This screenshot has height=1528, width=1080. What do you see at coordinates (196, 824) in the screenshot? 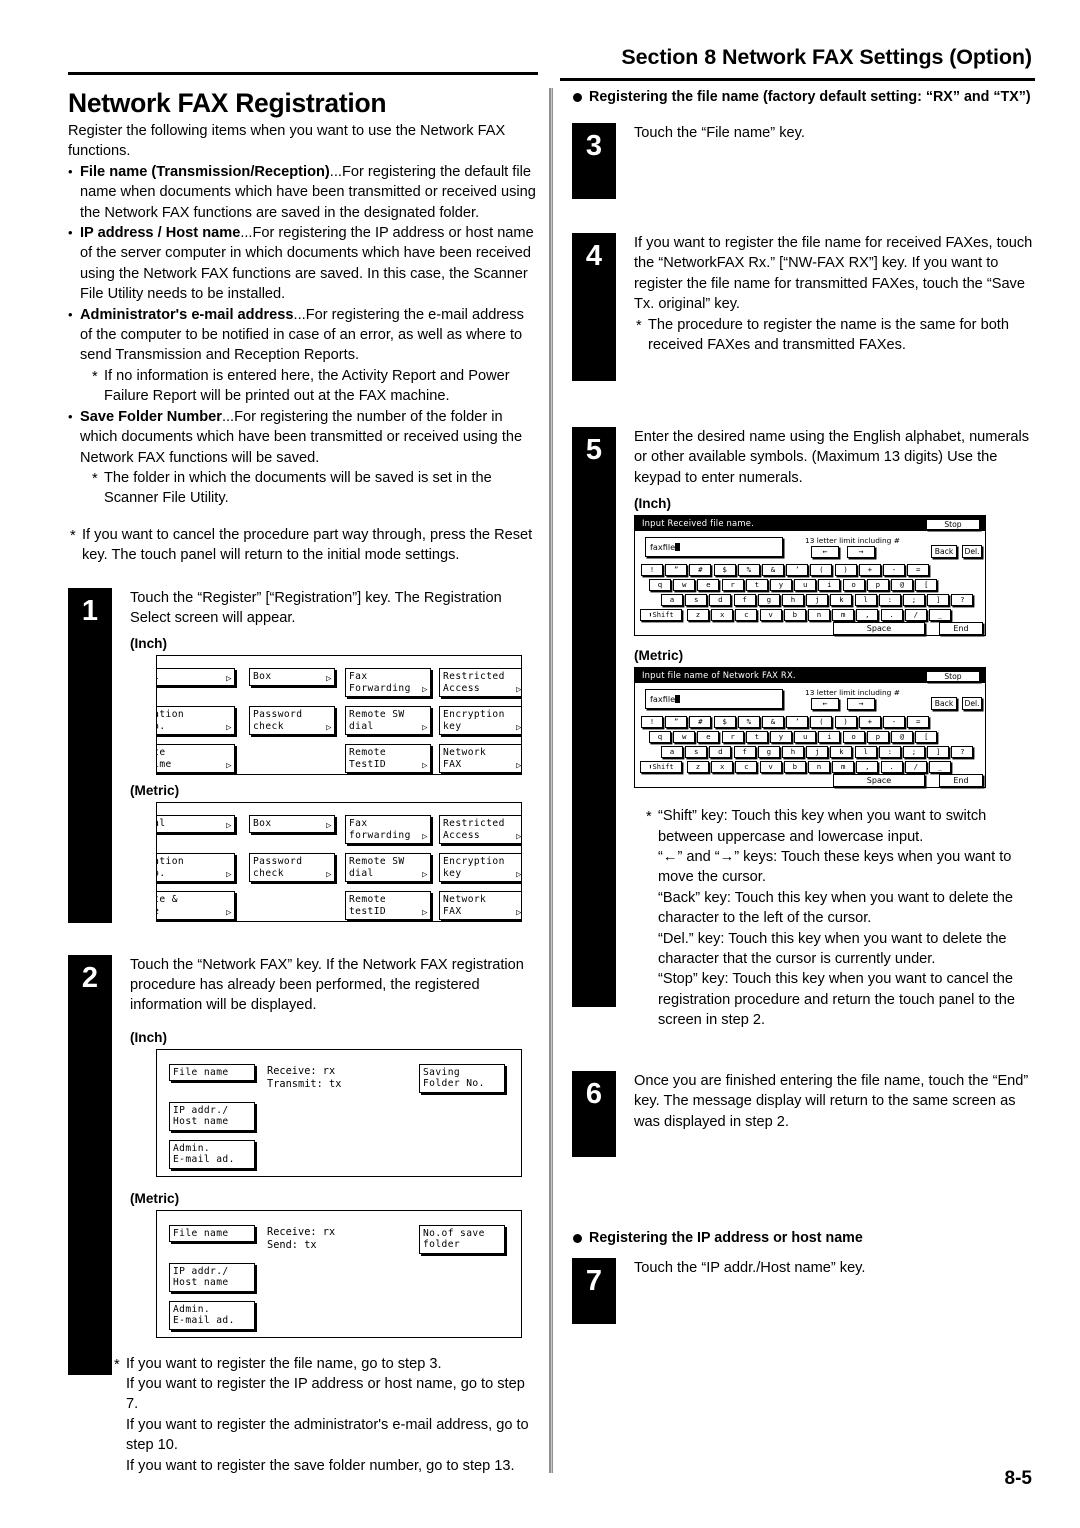
I see `registration-select-key: ial▷` at bounding box center [196, 824].